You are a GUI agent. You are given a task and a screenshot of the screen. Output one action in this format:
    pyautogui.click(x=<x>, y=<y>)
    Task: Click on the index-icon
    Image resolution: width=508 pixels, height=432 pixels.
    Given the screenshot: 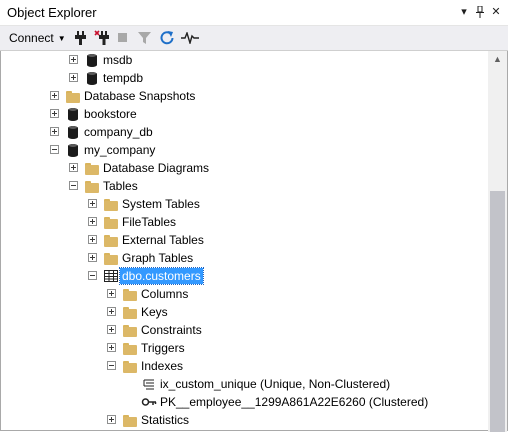 What is the action you would take?
    pyautogui.click(x=149, y=384)
    